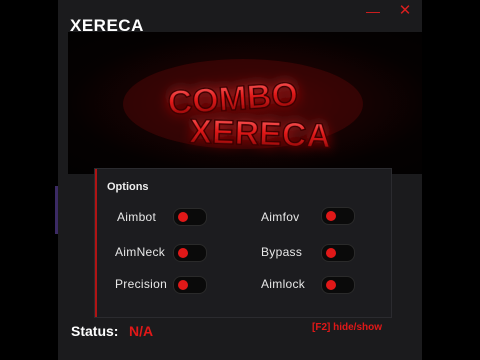 The width and height of the screenshot is (480, 360). Describe the element at coordinates (190, 285) in the screenshot. I see `toggle-precision` at that location.